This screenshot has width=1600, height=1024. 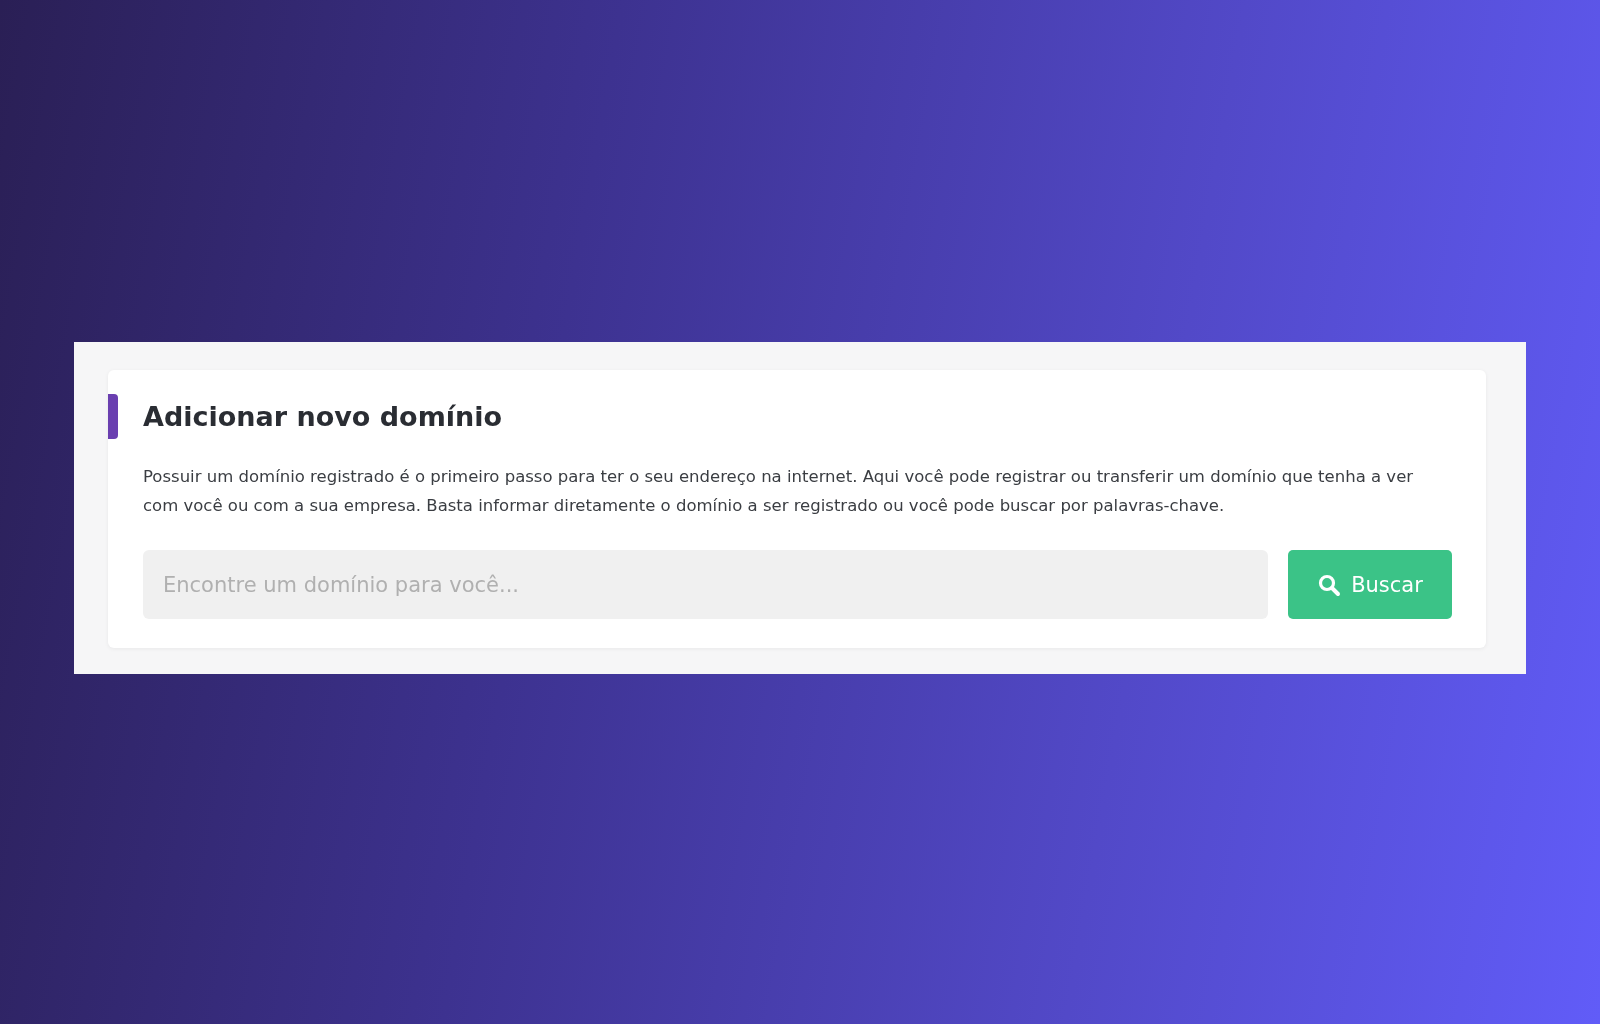 I want to click on card-title: Adicionar novo domínio, so click(x=323, y=417).